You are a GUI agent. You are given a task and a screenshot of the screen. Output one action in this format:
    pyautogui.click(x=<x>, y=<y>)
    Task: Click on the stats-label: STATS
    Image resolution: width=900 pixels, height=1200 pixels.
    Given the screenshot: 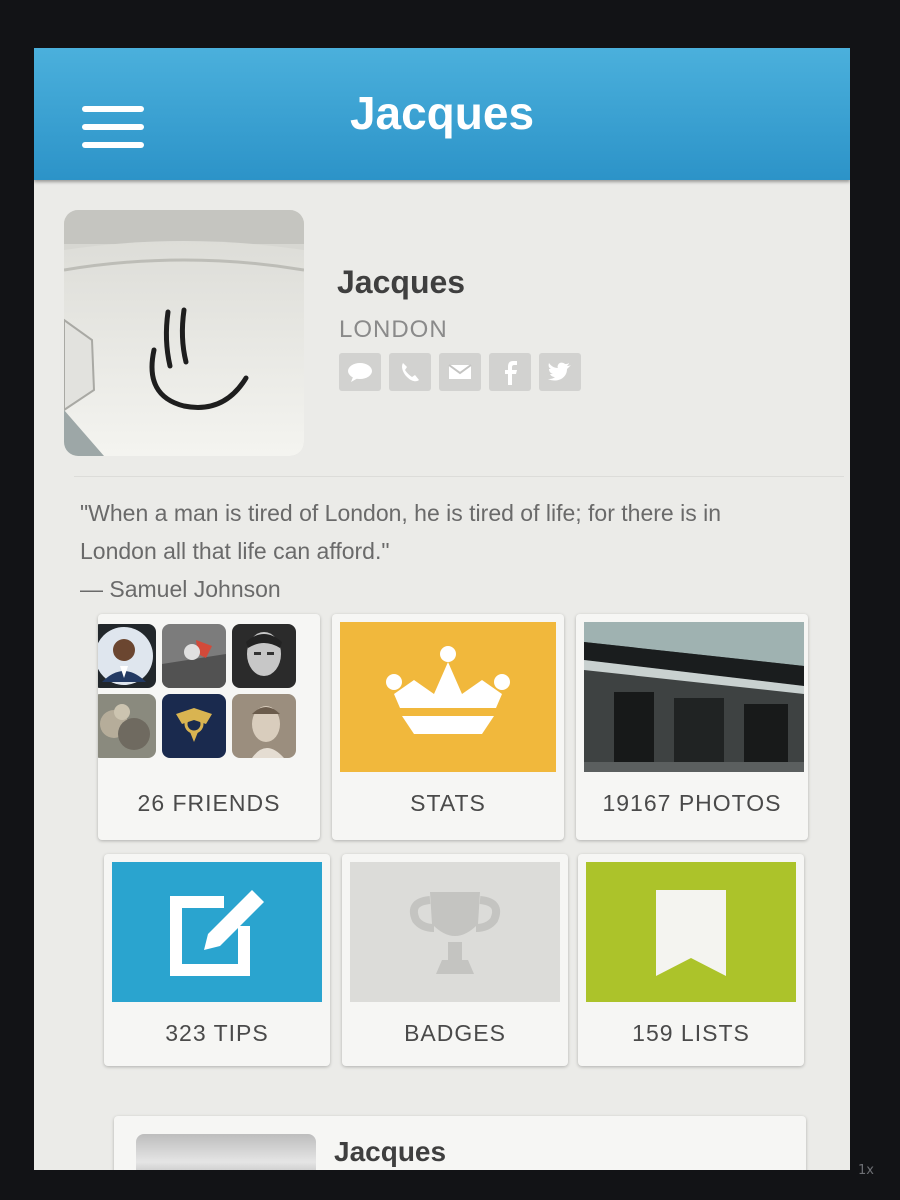 What is the action you would take?
    pyautogui.click(x=448, y=803)
    